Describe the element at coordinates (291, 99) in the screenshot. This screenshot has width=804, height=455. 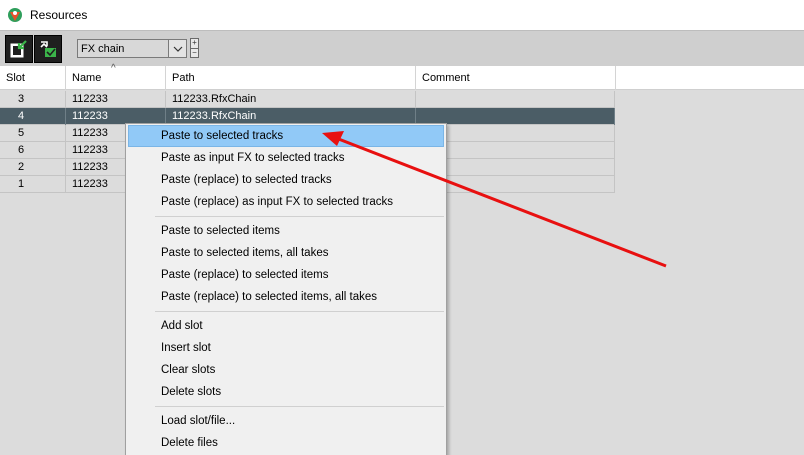
I see `path-cell: 112233.RfxChain` at that location.